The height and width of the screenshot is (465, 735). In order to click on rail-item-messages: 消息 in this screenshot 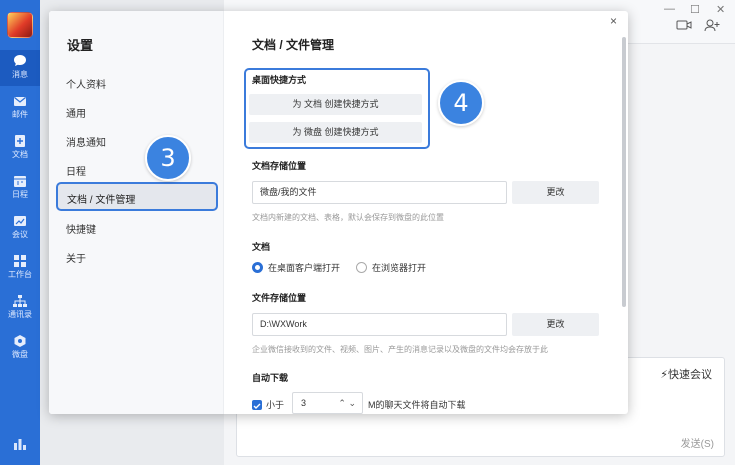, I will do `click(20, 68)`.